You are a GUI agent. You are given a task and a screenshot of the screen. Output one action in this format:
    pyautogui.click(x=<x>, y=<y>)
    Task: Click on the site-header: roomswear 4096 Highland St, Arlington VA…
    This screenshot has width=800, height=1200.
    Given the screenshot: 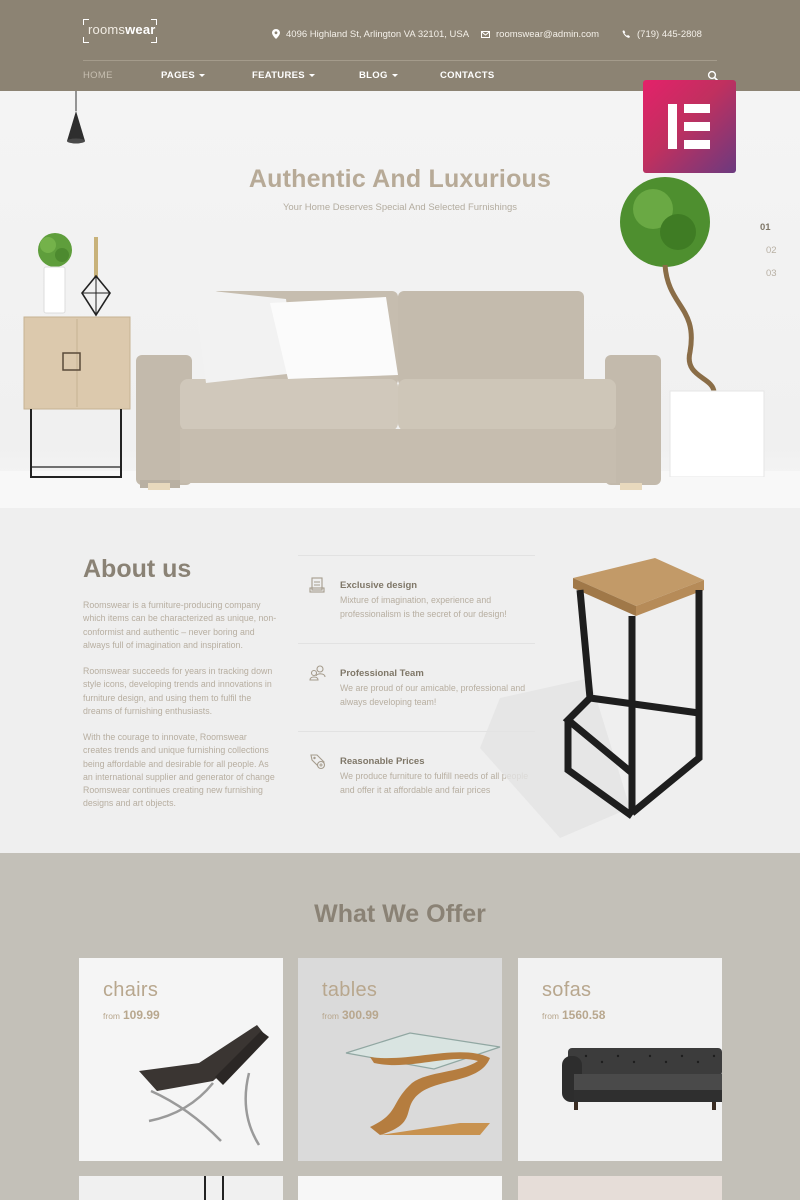 What is the action you would take?
    pyautogui.click(x=400, y=45)
    